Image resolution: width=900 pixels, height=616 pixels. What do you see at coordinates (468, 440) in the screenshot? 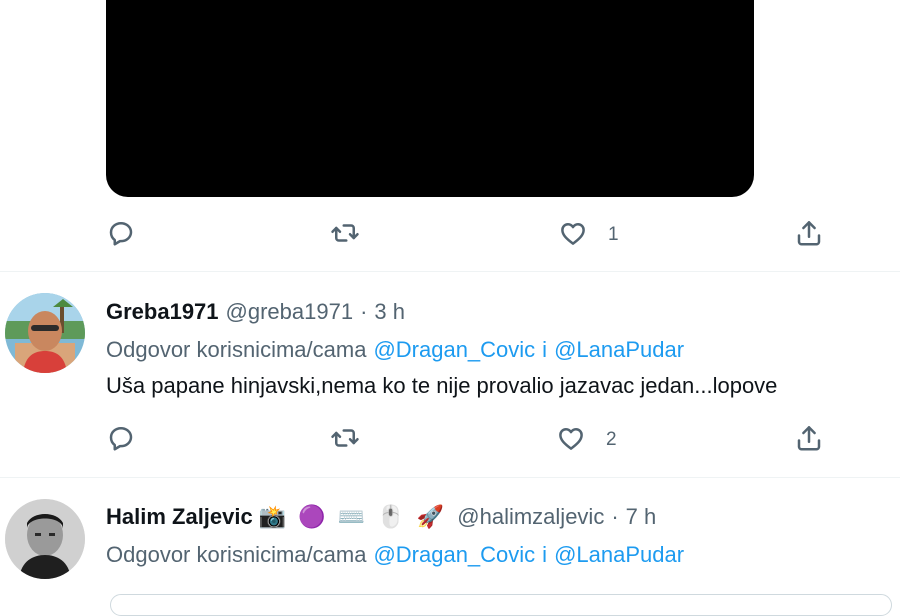
I see `tweet-action-bar: 2` at bounding box center [468, 440].